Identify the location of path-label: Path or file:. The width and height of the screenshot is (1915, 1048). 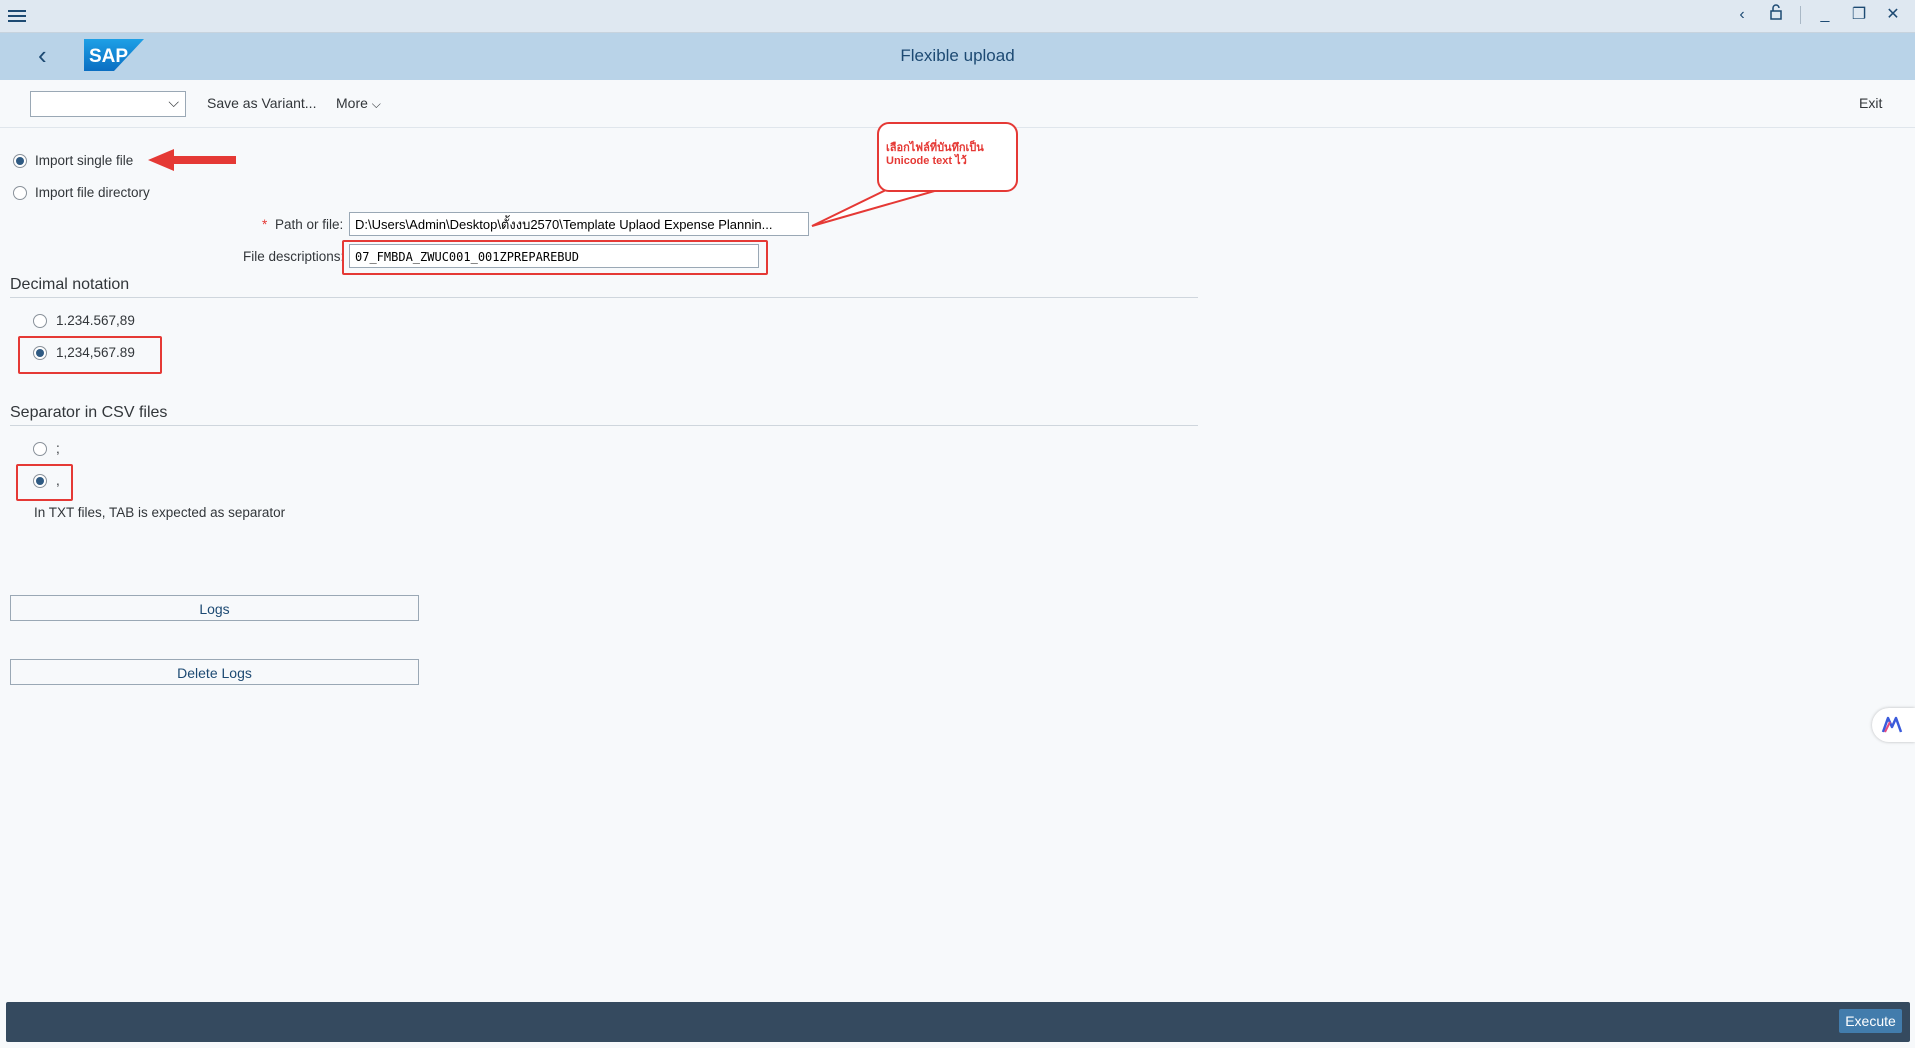
(309, 224).